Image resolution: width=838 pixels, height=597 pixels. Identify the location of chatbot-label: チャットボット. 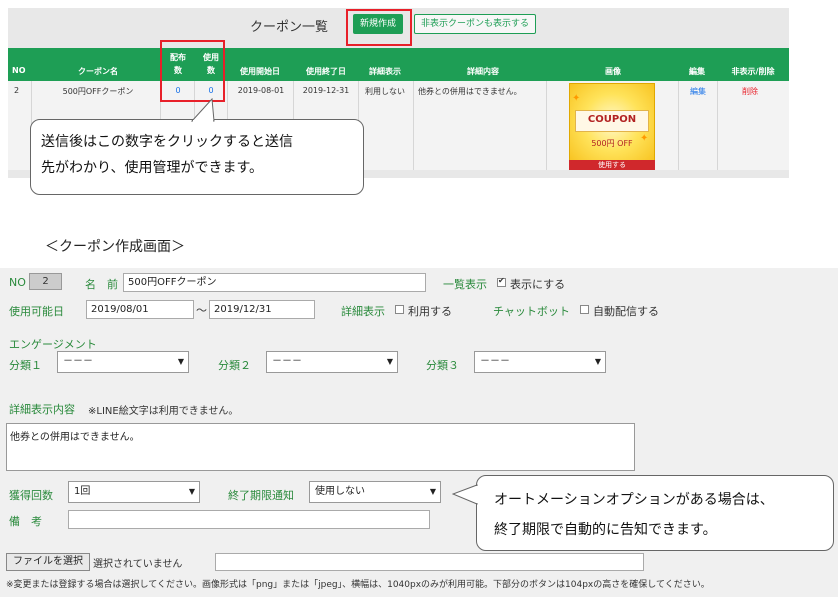
(531, 311).